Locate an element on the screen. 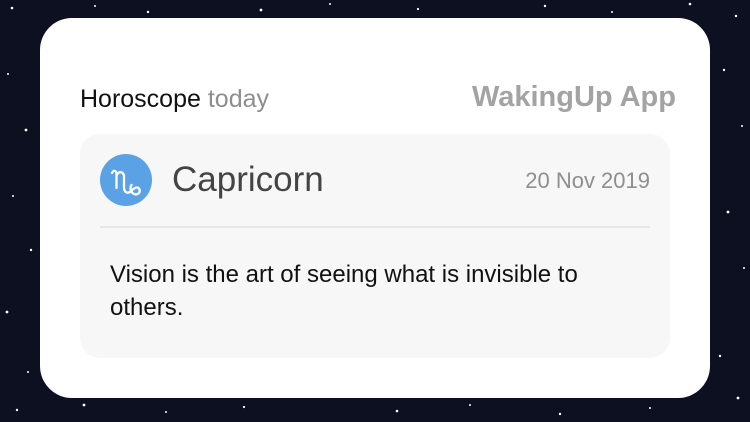 The image size is (750, 422). horoscope-date: 20 Nov 2019 is located at coordinates (587, 180).